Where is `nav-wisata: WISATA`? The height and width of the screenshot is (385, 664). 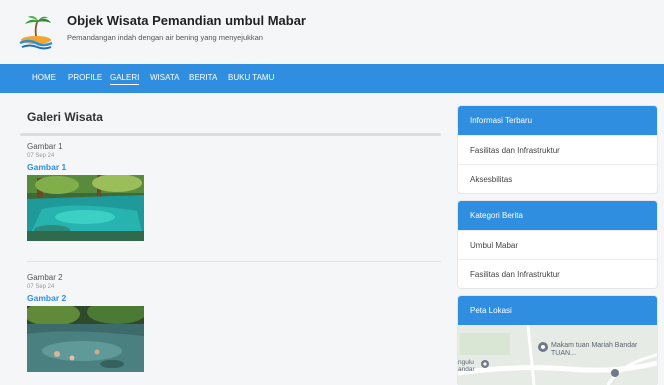
nav-wisata: WISATA is located at coordinates (164, 77).